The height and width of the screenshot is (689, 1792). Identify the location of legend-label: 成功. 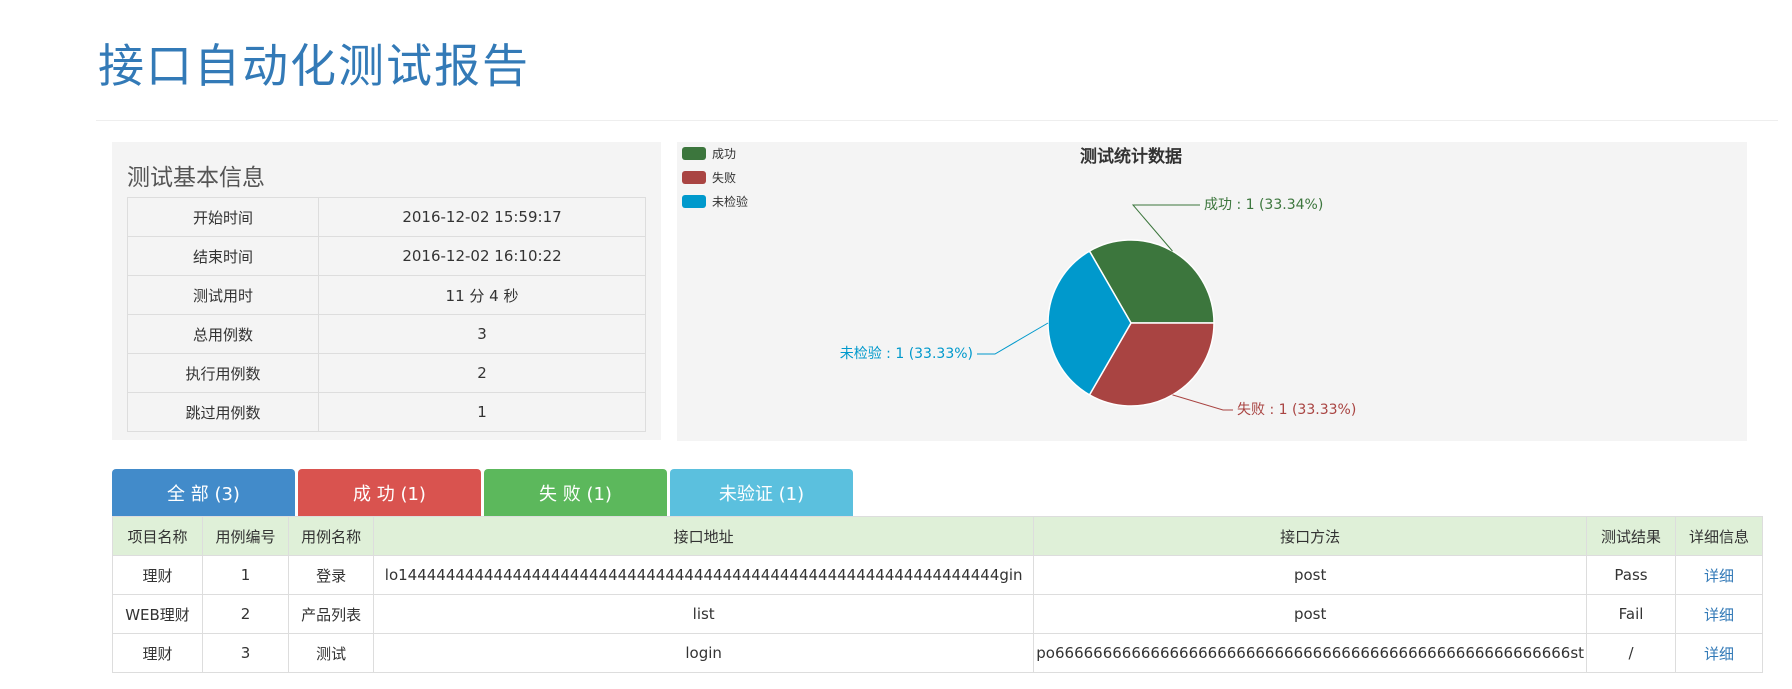
(724, 154).